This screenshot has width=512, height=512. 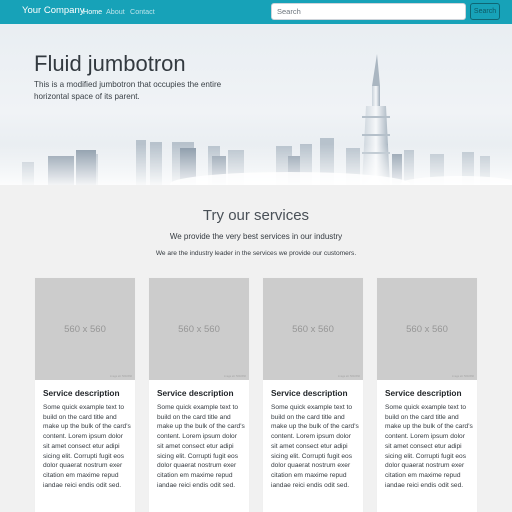 I want to click on jumbotron-title: Fluid jumbotron, so click(x=110, y=63).